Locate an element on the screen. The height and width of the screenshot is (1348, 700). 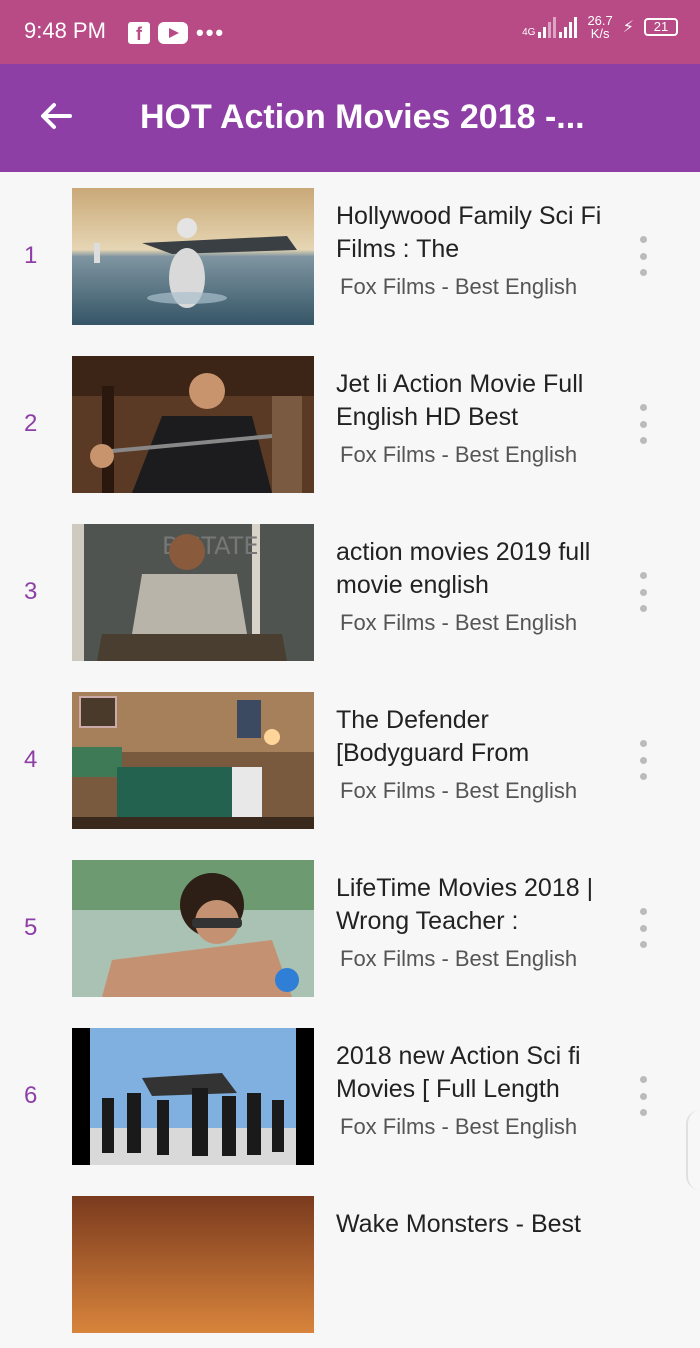
network-speed: 26.7 K/s is located at coordinates (599, 27).